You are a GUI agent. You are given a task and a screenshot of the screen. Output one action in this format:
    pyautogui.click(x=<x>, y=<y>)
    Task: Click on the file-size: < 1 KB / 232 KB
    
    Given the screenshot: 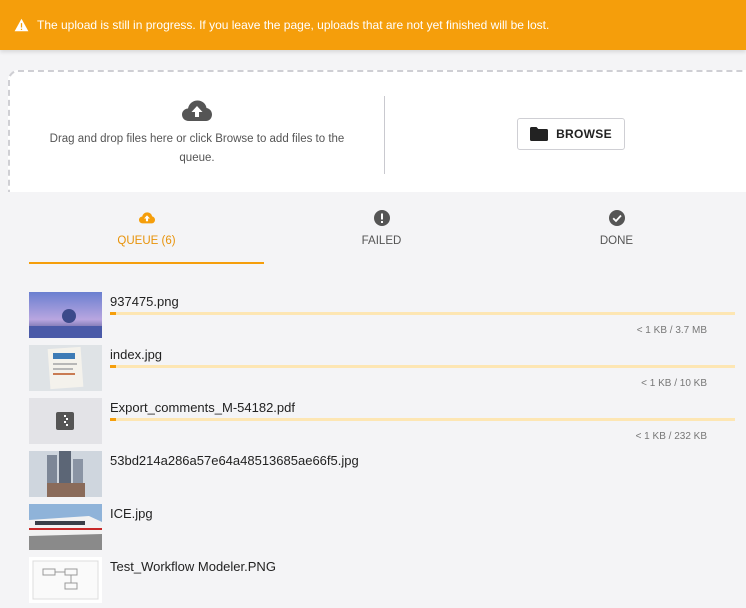 What is the action you would take?
    pyautogui.click(x=671, y=436)
    